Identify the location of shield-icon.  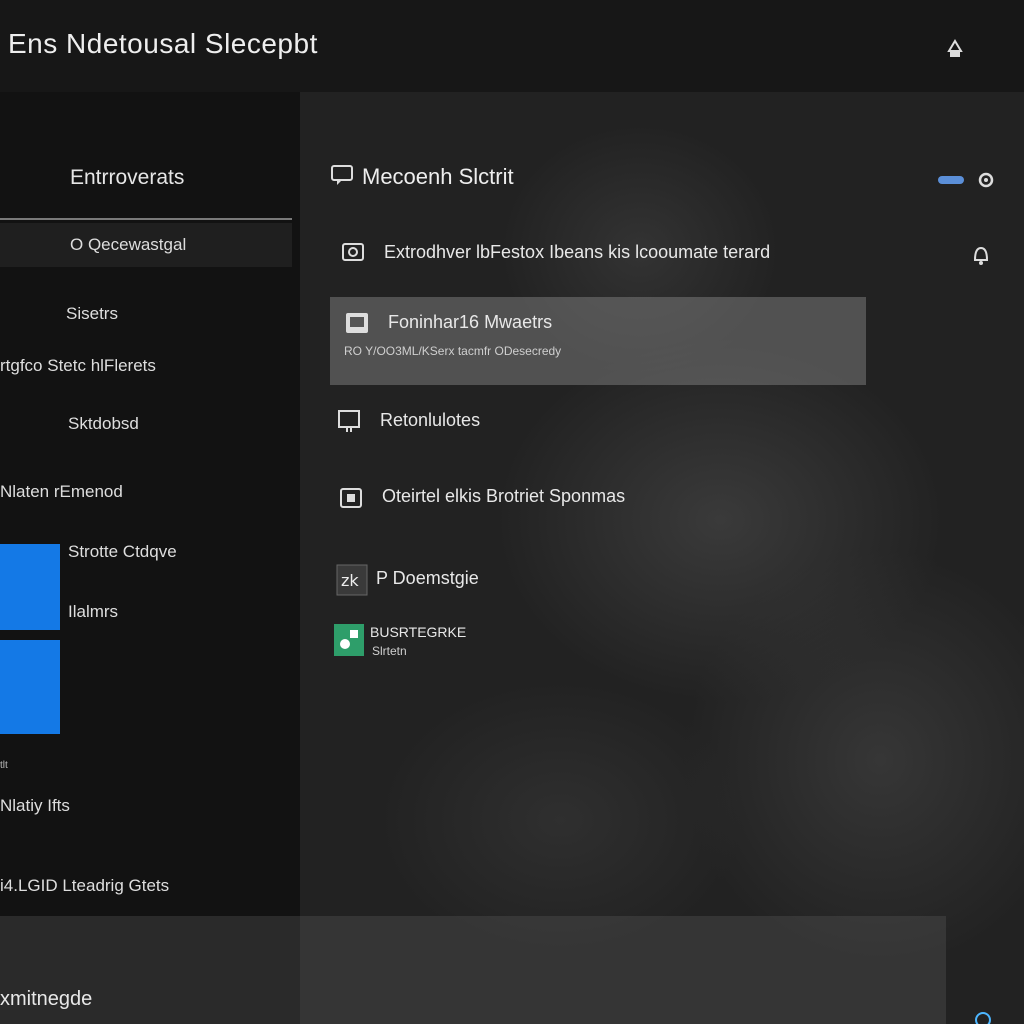
(349, 421).